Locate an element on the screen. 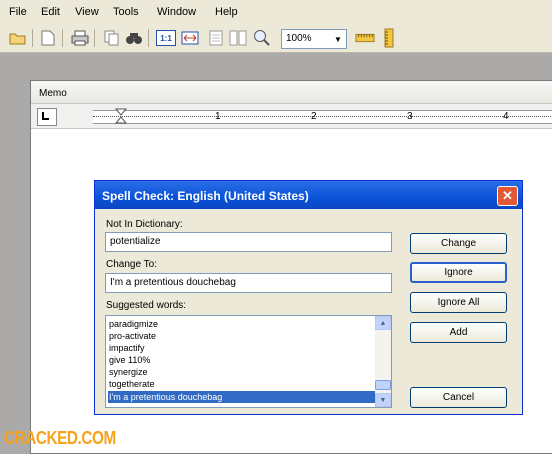 This screenshot has height=454, width=552. scrollbar-thumb is located at coordinates (383, 385).